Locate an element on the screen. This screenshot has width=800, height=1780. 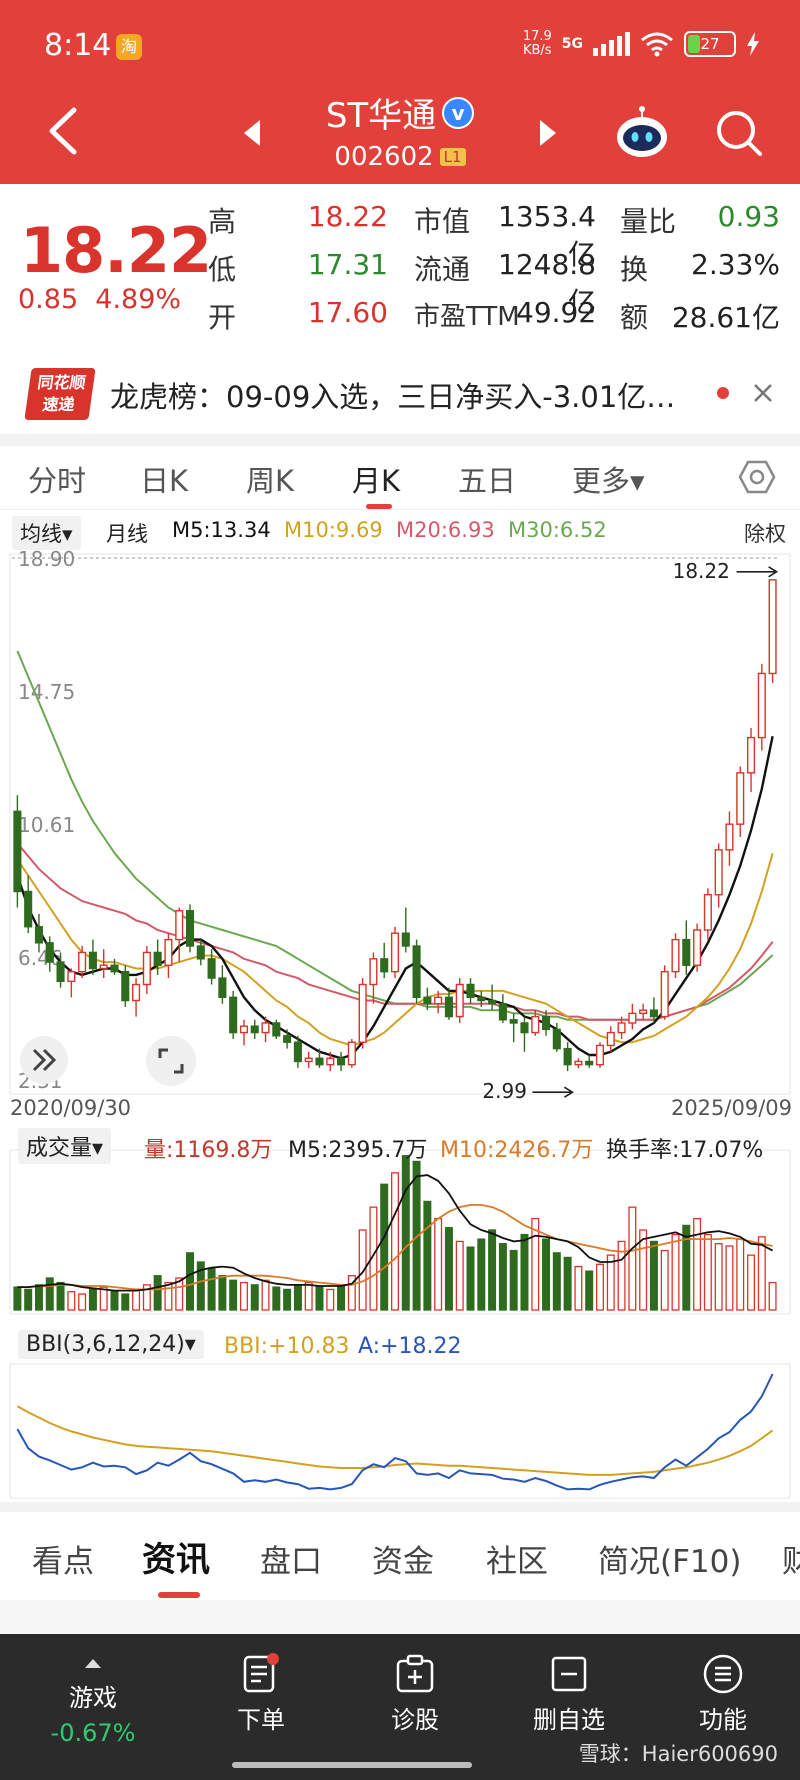
back-arrow-icon is located at coordinates (64, 131).